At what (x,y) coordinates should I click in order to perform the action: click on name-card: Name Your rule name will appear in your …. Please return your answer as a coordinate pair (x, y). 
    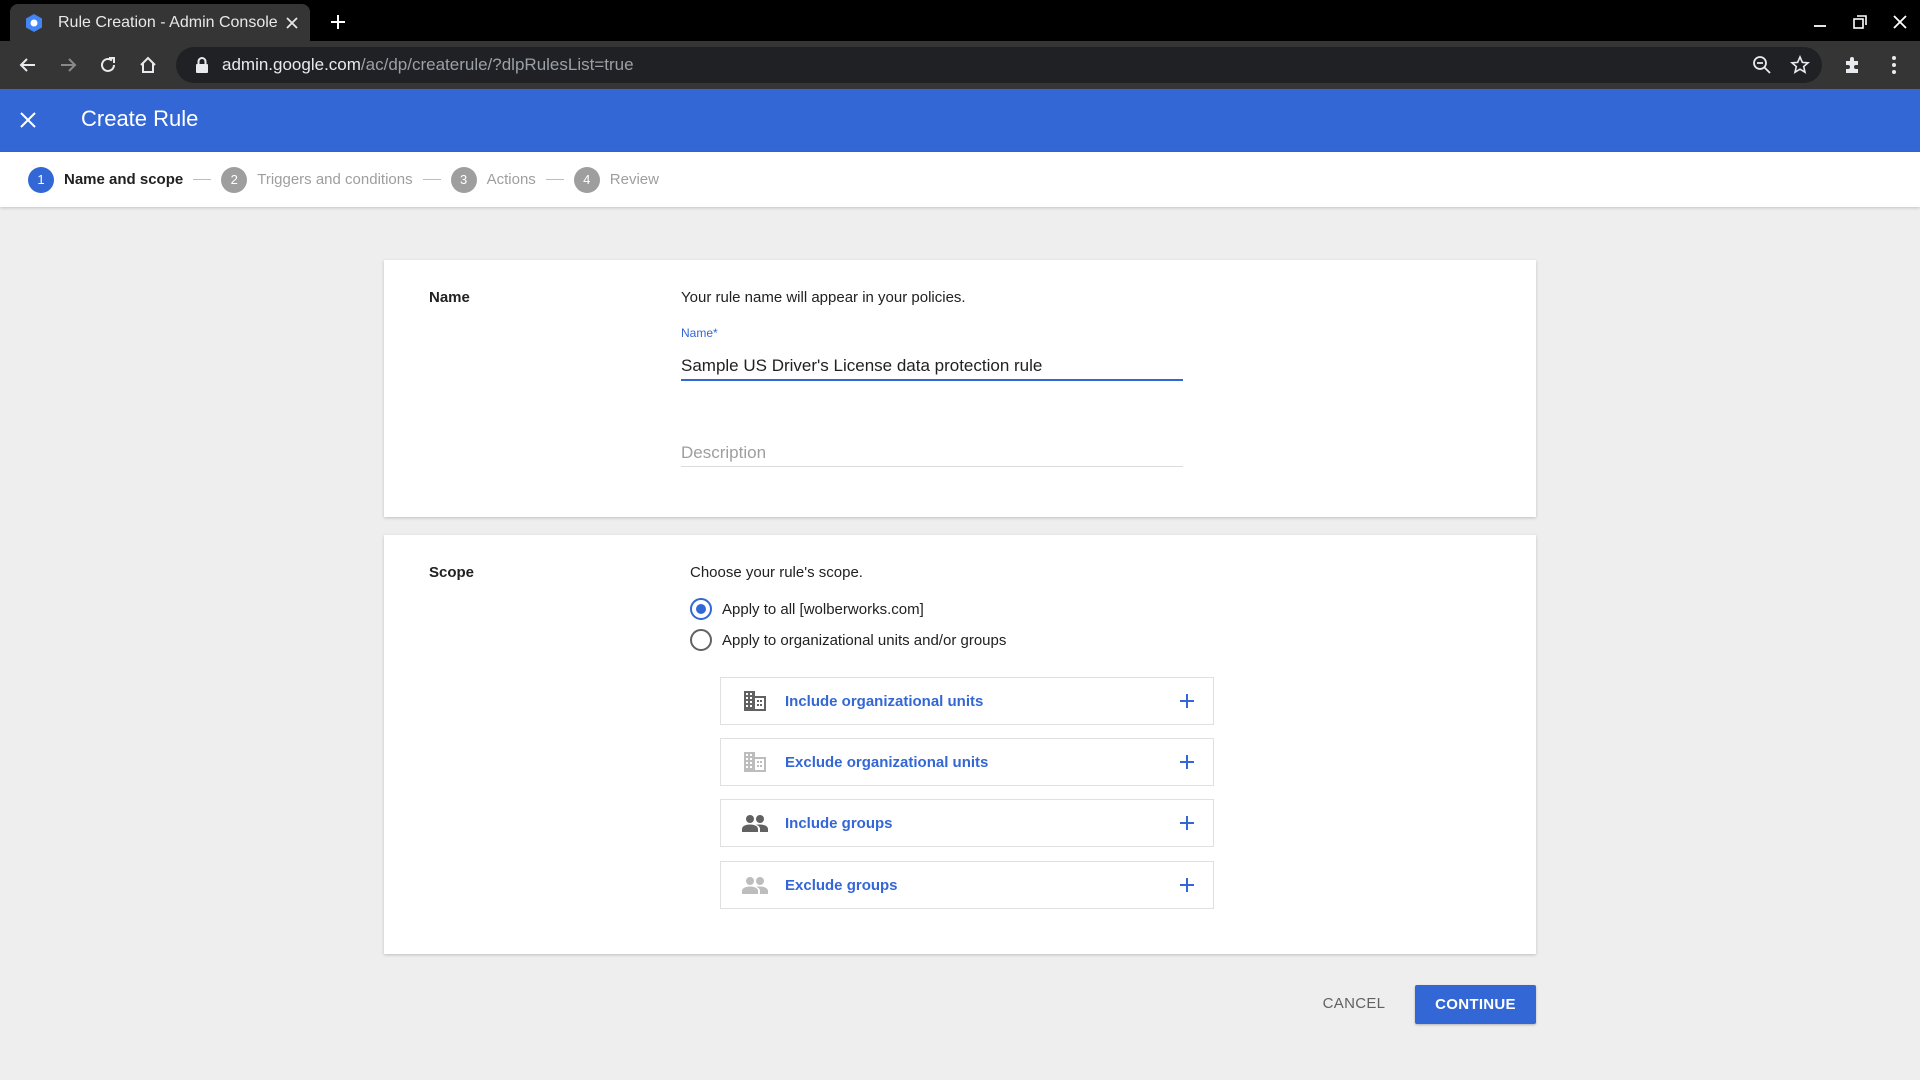
    Looking at the image, I should click on (960, 388).